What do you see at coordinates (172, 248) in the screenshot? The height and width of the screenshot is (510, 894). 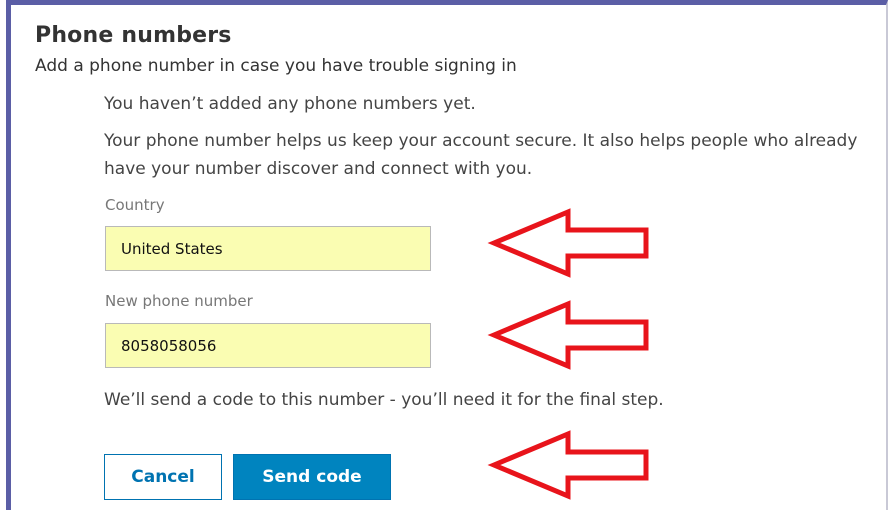 I see `country-value: United States` at bounding box center [172, 248].